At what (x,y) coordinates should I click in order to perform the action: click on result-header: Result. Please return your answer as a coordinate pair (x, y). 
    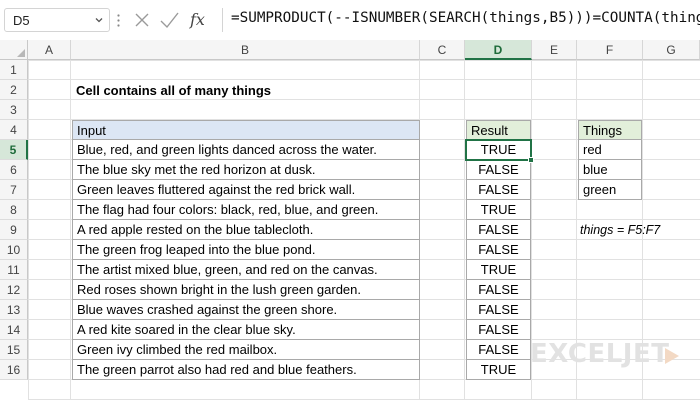
    Looking at the image, I should click on (498, 130).